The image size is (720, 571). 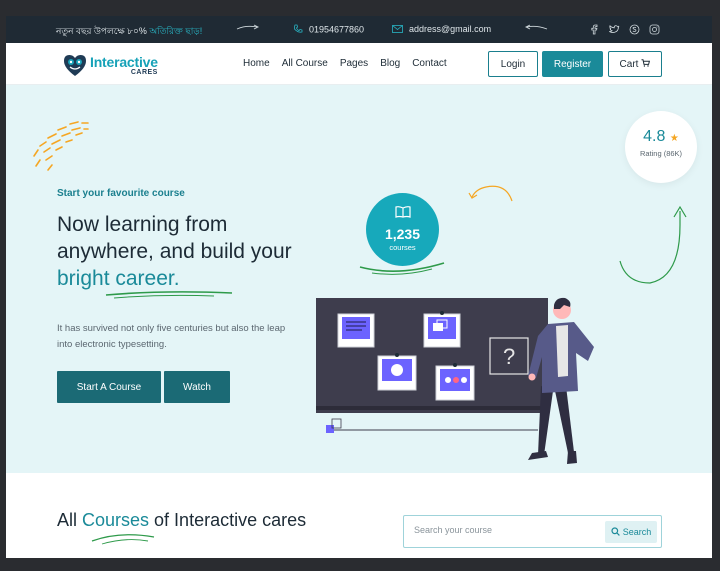 What do you see at coordinates (256, 63) in the screenshot?
I see `nav-item-home: Home` at bounding box center [256, 63].